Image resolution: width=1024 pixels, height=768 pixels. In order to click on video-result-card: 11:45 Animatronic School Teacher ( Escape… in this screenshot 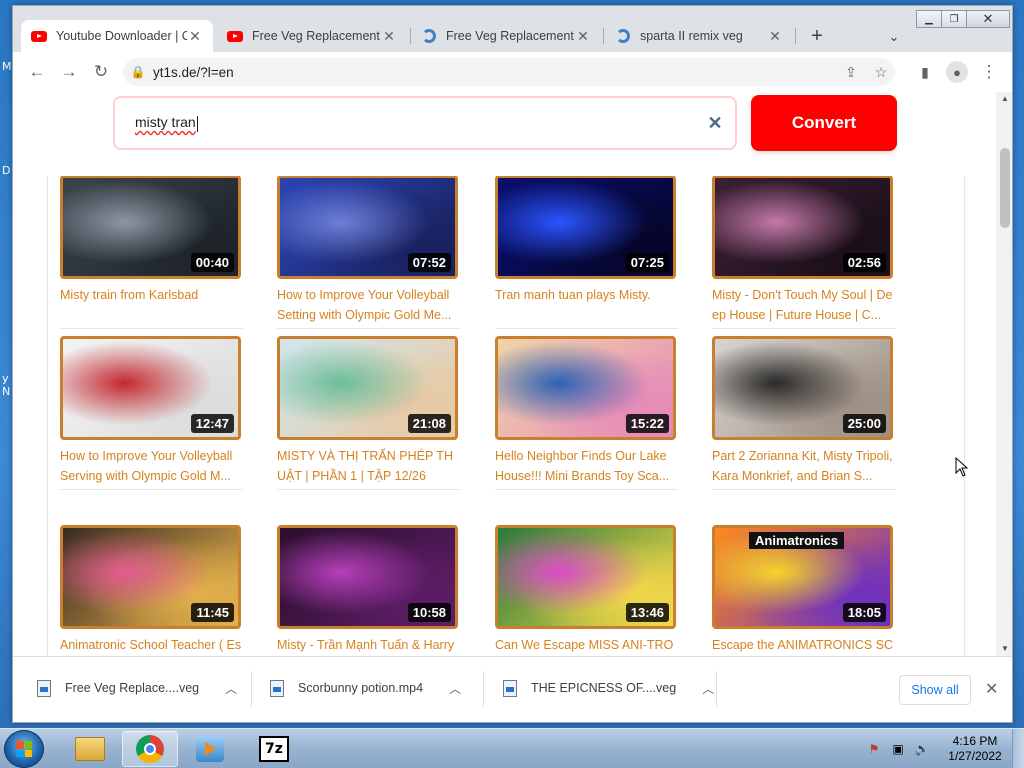, I will do `click(151, 590)`.